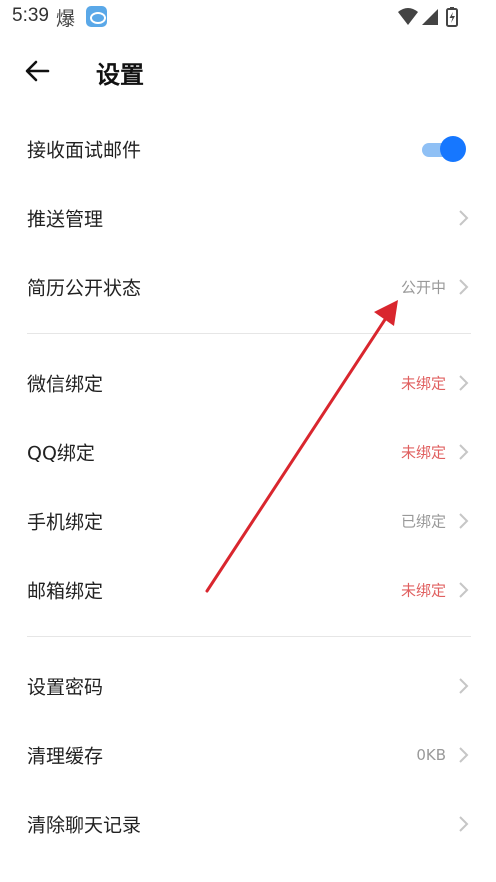 This screenshot has height=882, width=496. What do you see at coordinates (248, 17) in the screenshot?
I see `status-bar: 5:39 爆` at bounding box center [248, 17].